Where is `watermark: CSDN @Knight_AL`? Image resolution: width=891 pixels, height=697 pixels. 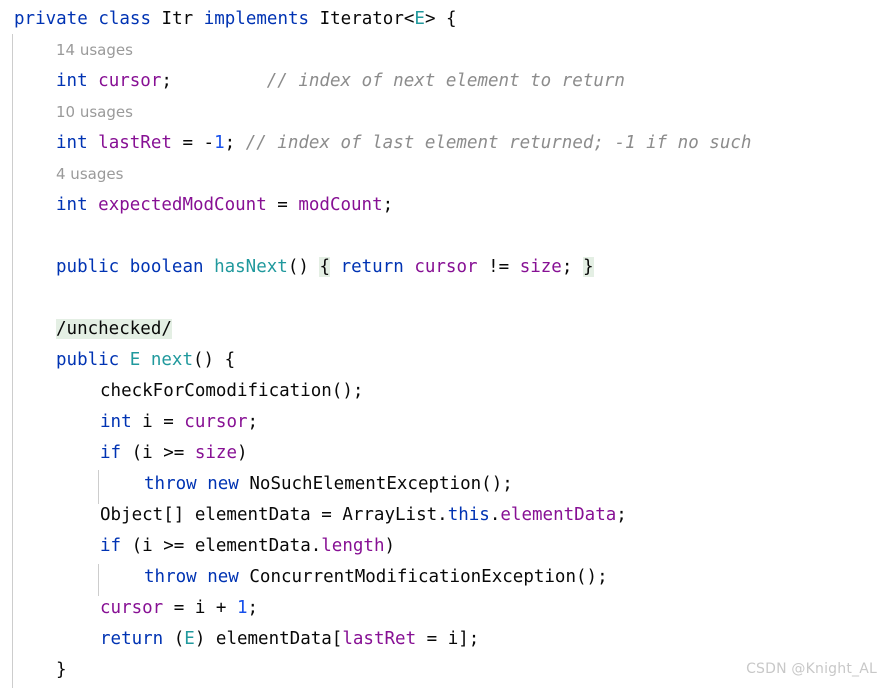 watermark: CSDN @Knight_AL is located at coordinates (811, 669).